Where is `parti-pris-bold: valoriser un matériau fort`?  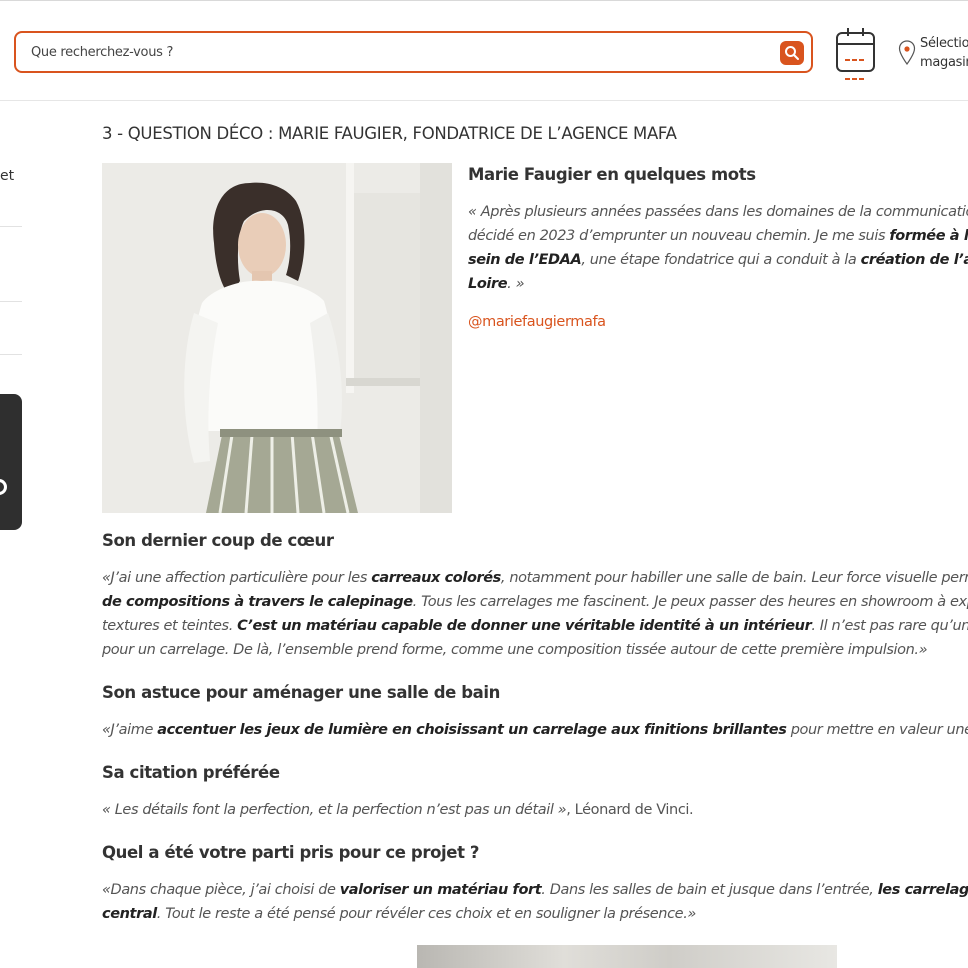
parti-pris-bold: valoriser un matériau fort is located at coordinates (440, 890).